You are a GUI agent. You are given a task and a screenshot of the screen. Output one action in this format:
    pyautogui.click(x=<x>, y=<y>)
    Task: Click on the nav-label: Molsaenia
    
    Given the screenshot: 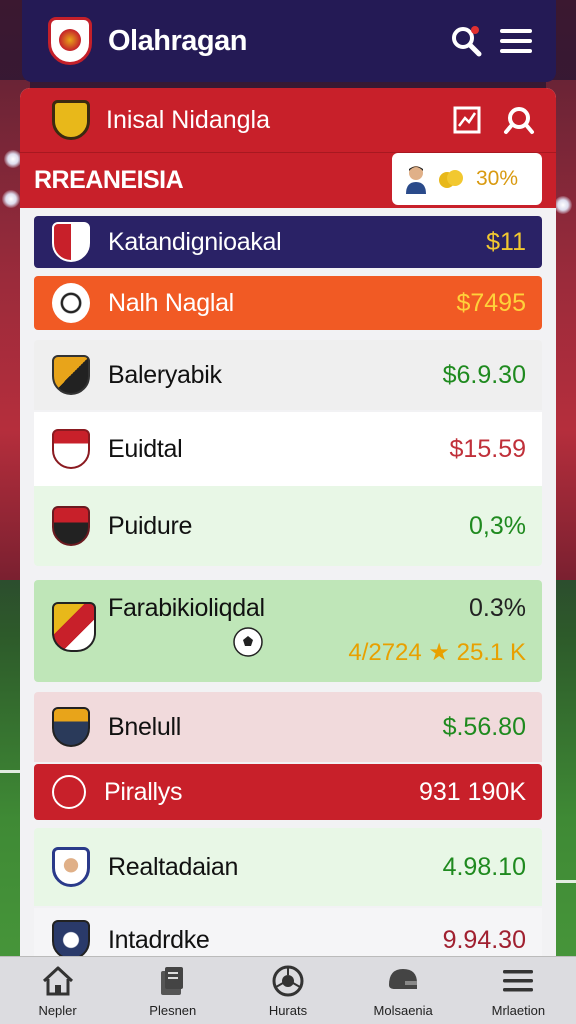 What is the action you would take?
    pyautogui.click(x=403, y=1010)
    